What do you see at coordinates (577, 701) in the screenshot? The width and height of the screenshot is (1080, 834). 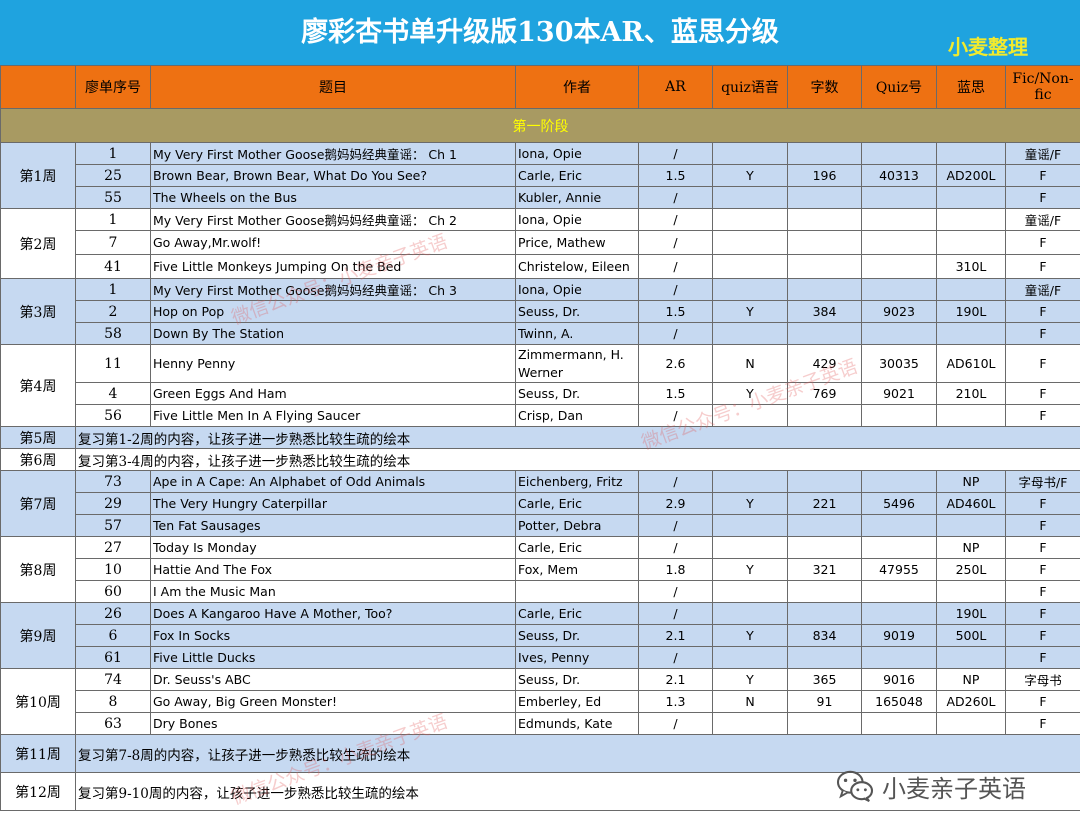 I see `book-author: Emberley, Ed` at bounding box center [577, 701].